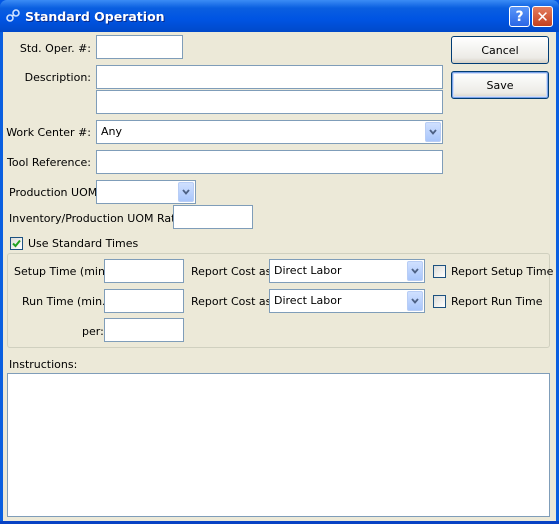  Describe the element at coordinates (144, 330) in the screenshot. I see `per-input` at that location.